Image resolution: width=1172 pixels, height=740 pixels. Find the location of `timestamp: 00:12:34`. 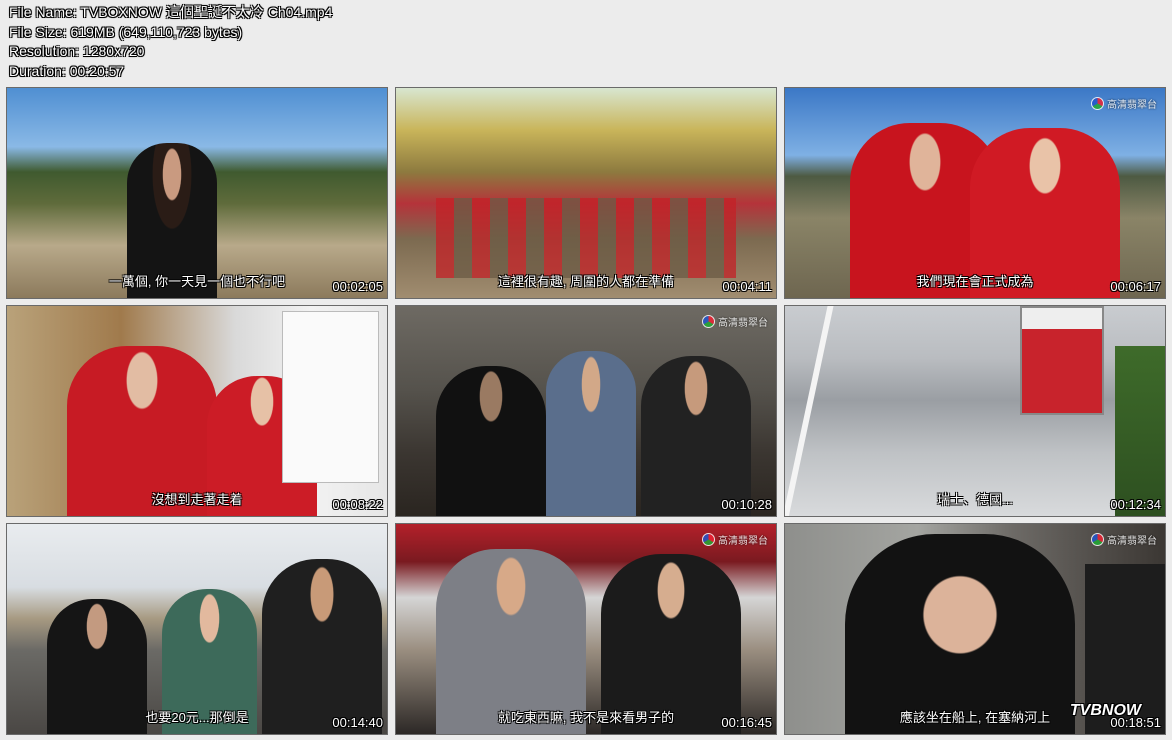

timestamp: 00:12:34 is located at coordinates (1135, 504).